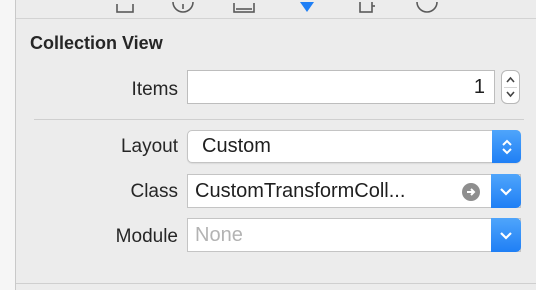 This screenshot has width=536, height=290. I want to click on section-divider, so click(279, 119).